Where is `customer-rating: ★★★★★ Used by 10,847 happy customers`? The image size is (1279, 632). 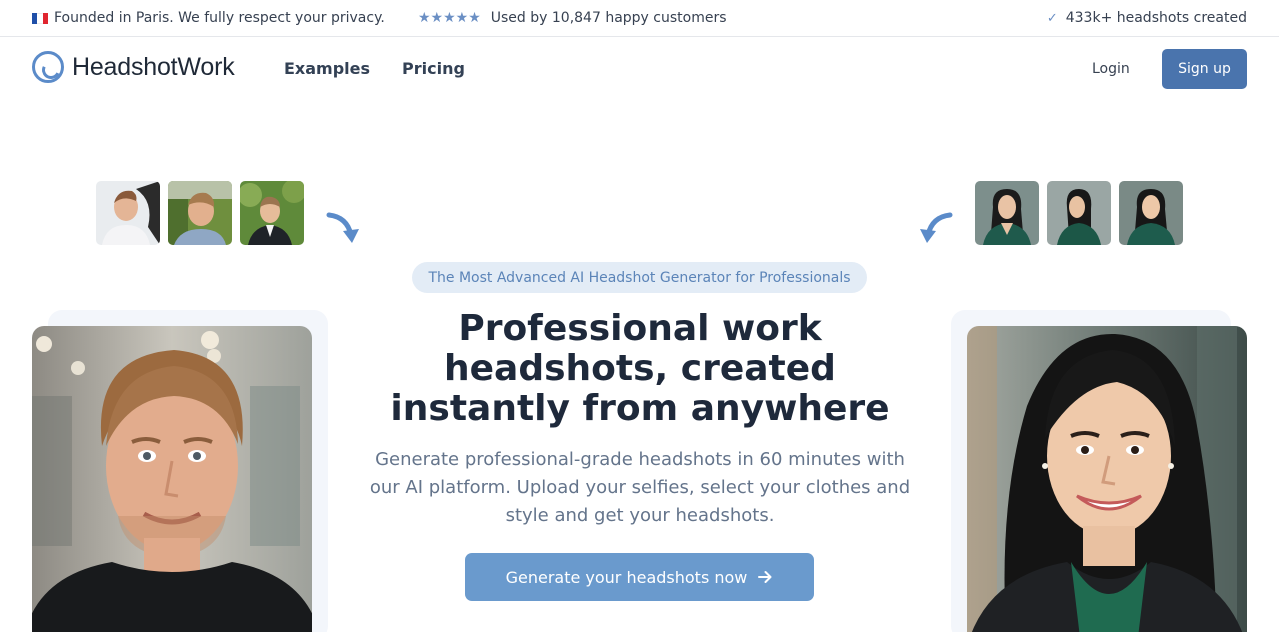
customer-rating: ★★★★★ Used by 10,847 happy customers is located at coordinates (572, 18).